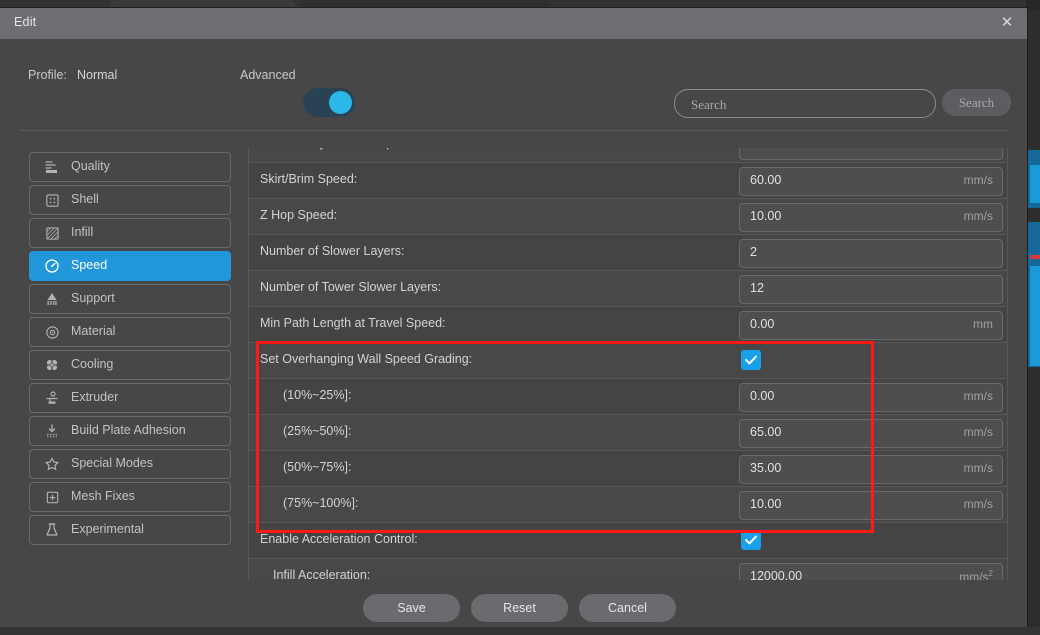  I want to click on setting-row: Number of Tower Slower Layers: 12, so click(628, 289).